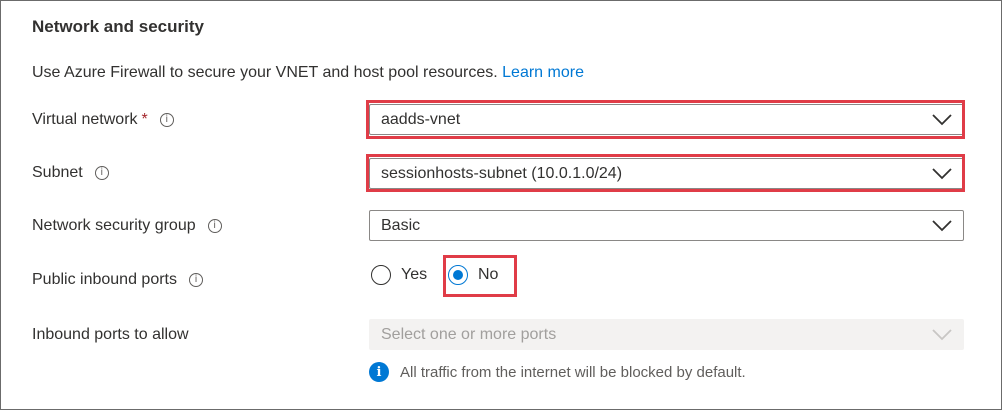  What do you see at coordinates (469, 334) in the screenshot?
I see `inbound-ports-placeholder: Select one or more ports` at bounding box center [469, 334].